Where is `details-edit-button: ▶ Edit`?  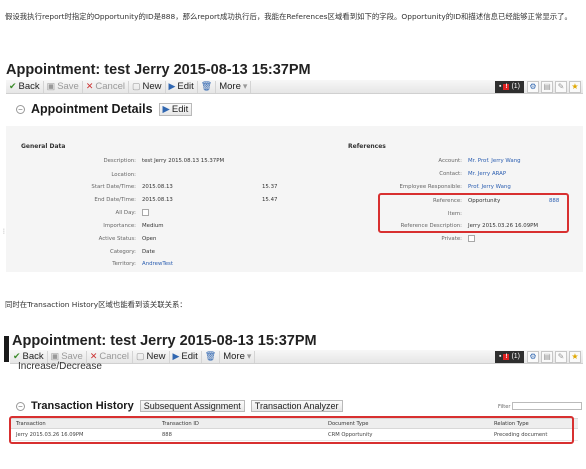
details-edit-button: ▶ Edit is located at coordinates (175, 109).